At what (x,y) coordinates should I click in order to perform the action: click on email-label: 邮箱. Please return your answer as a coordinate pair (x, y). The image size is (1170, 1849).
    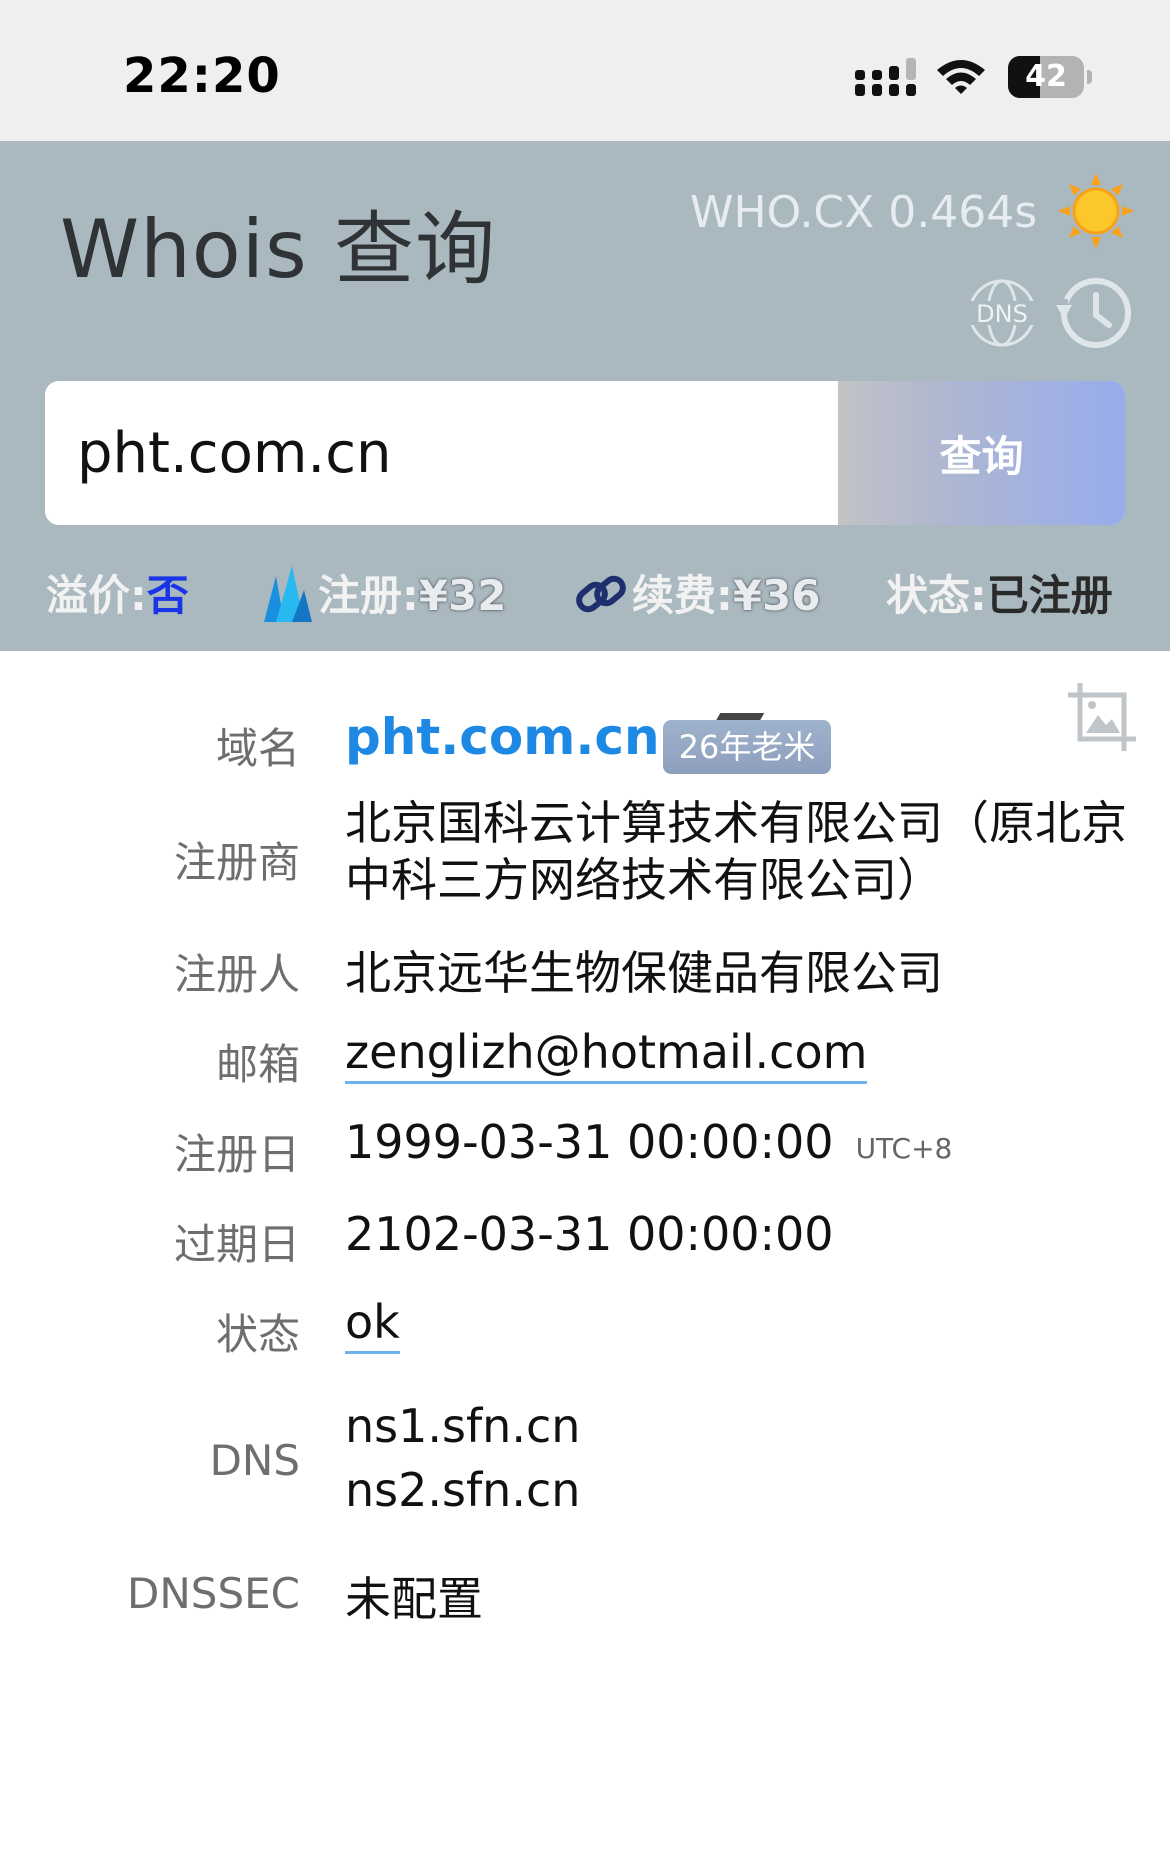
    Looking at the image, I should click on (257, 1064).